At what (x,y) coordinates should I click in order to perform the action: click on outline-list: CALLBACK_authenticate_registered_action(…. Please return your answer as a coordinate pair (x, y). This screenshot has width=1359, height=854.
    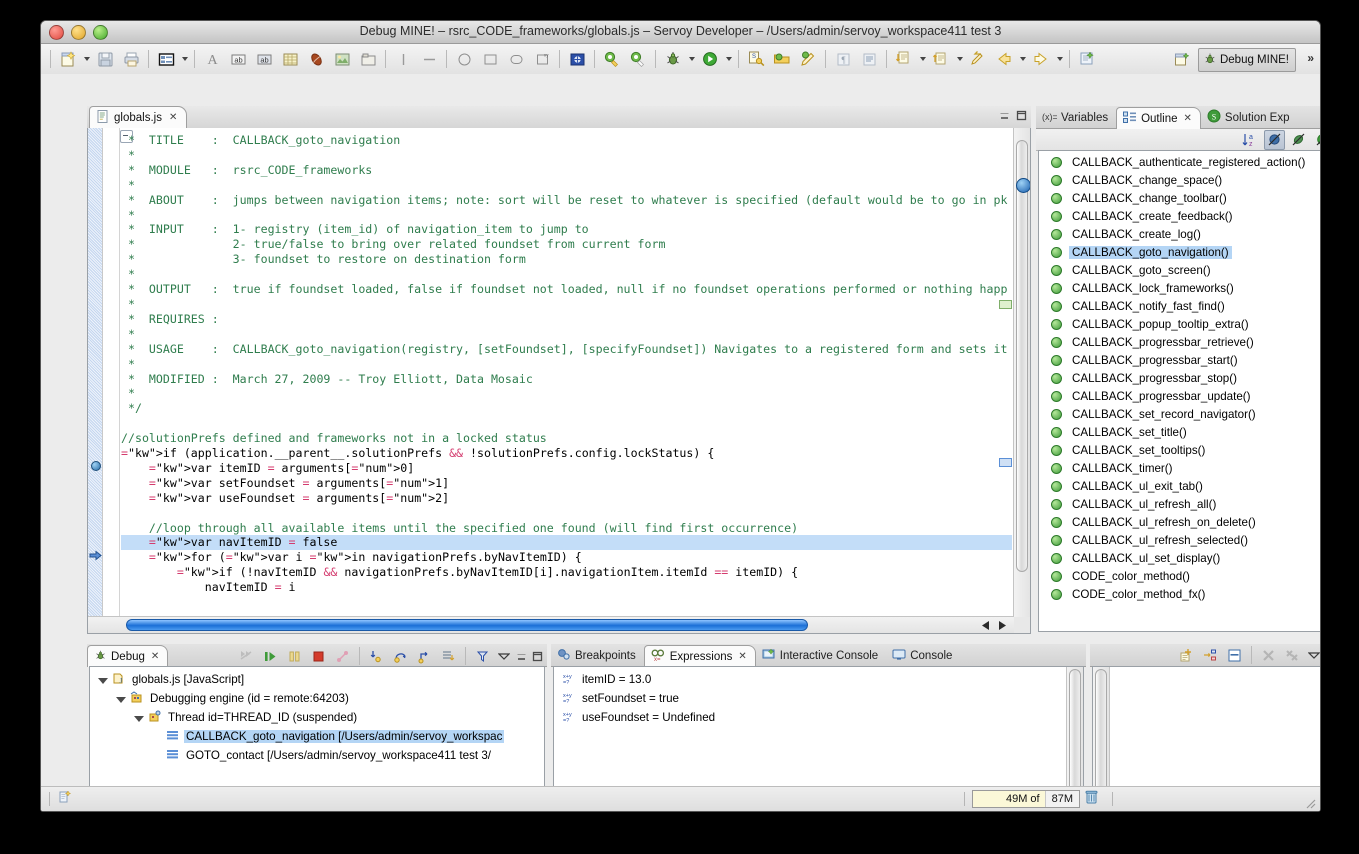
    Looking at the image, I should click on (1179, 391).